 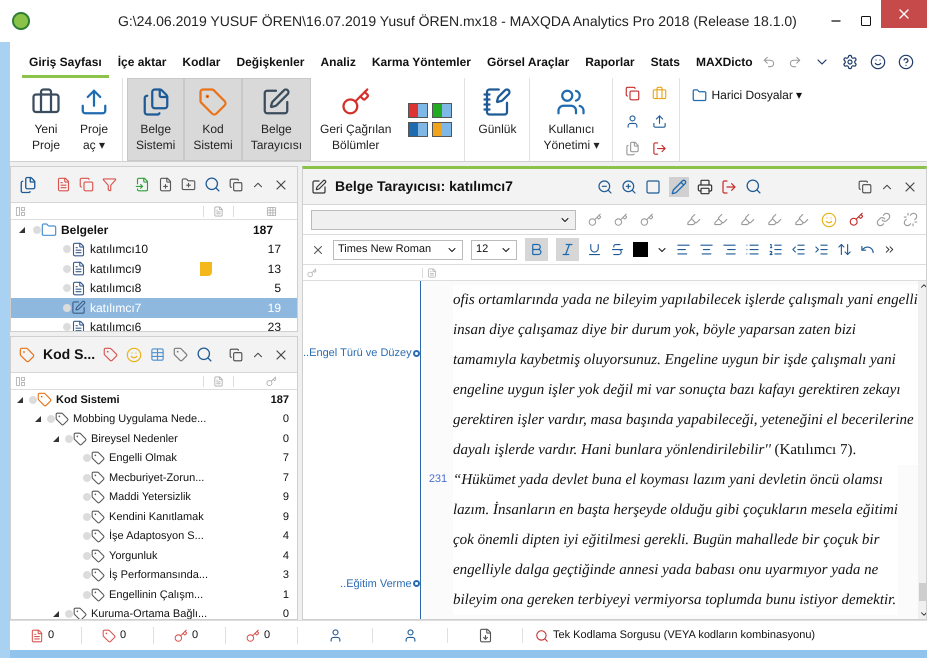 What do you see at coordinates (617, 249) in the screenshot?
I see `strikethrough-icon` at bounding box center [617, 249].